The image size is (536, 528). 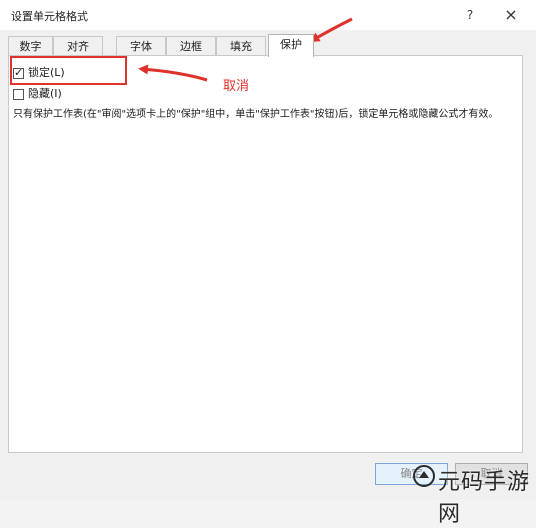 I want to click on watermark-logo-icon, so click(x=424, y=476).